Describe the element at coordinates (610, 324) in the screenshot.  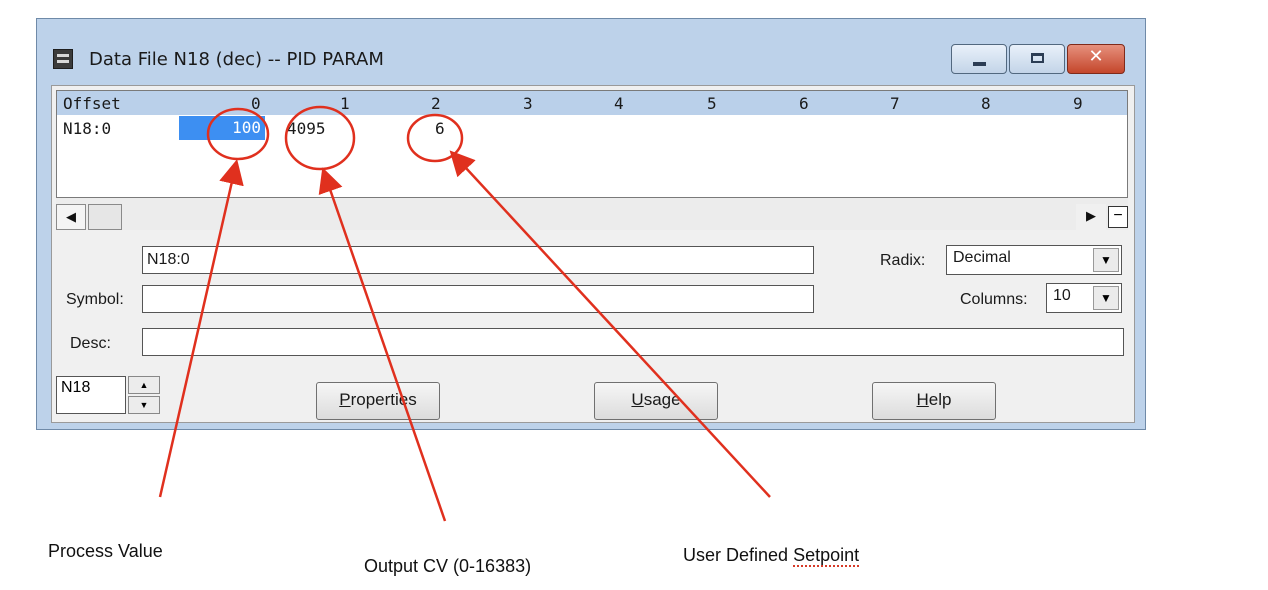
I see `setpoint-arrow` at that location.